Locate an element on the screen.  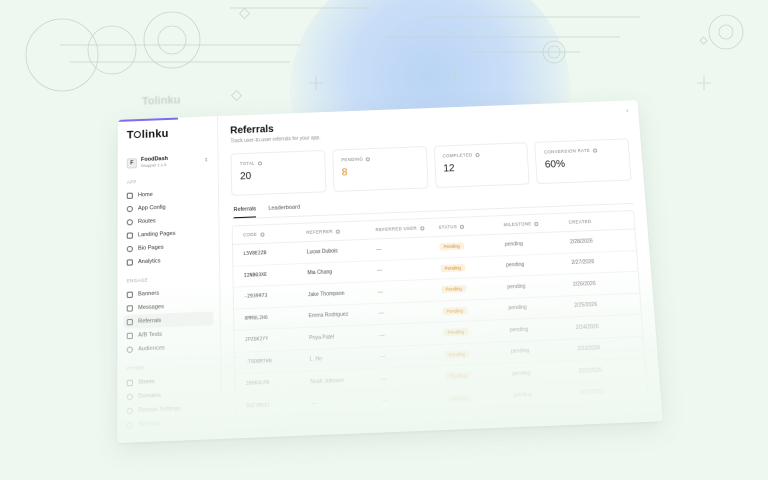
workspace-version: Shopper 1.1.0 is located at coordinates (153, 165).